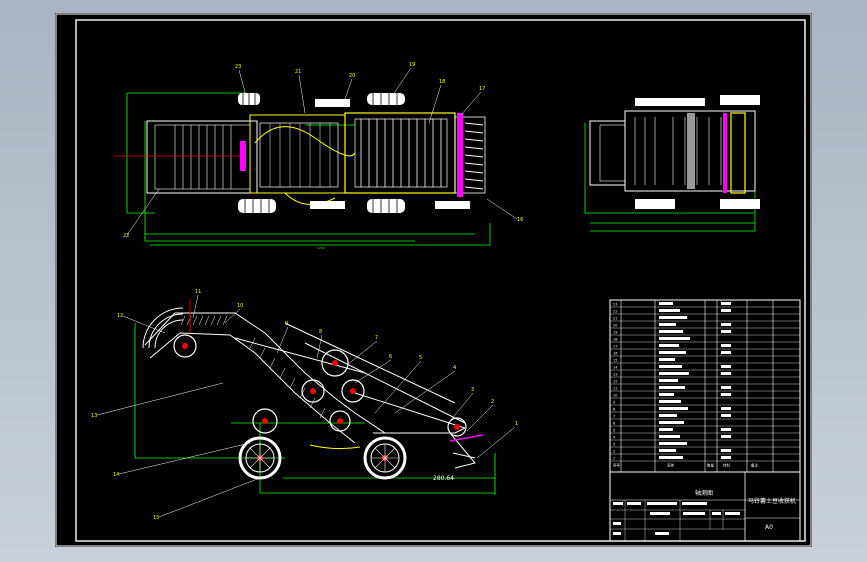  I want to click on side-label-11: 11, so click(198, 292).